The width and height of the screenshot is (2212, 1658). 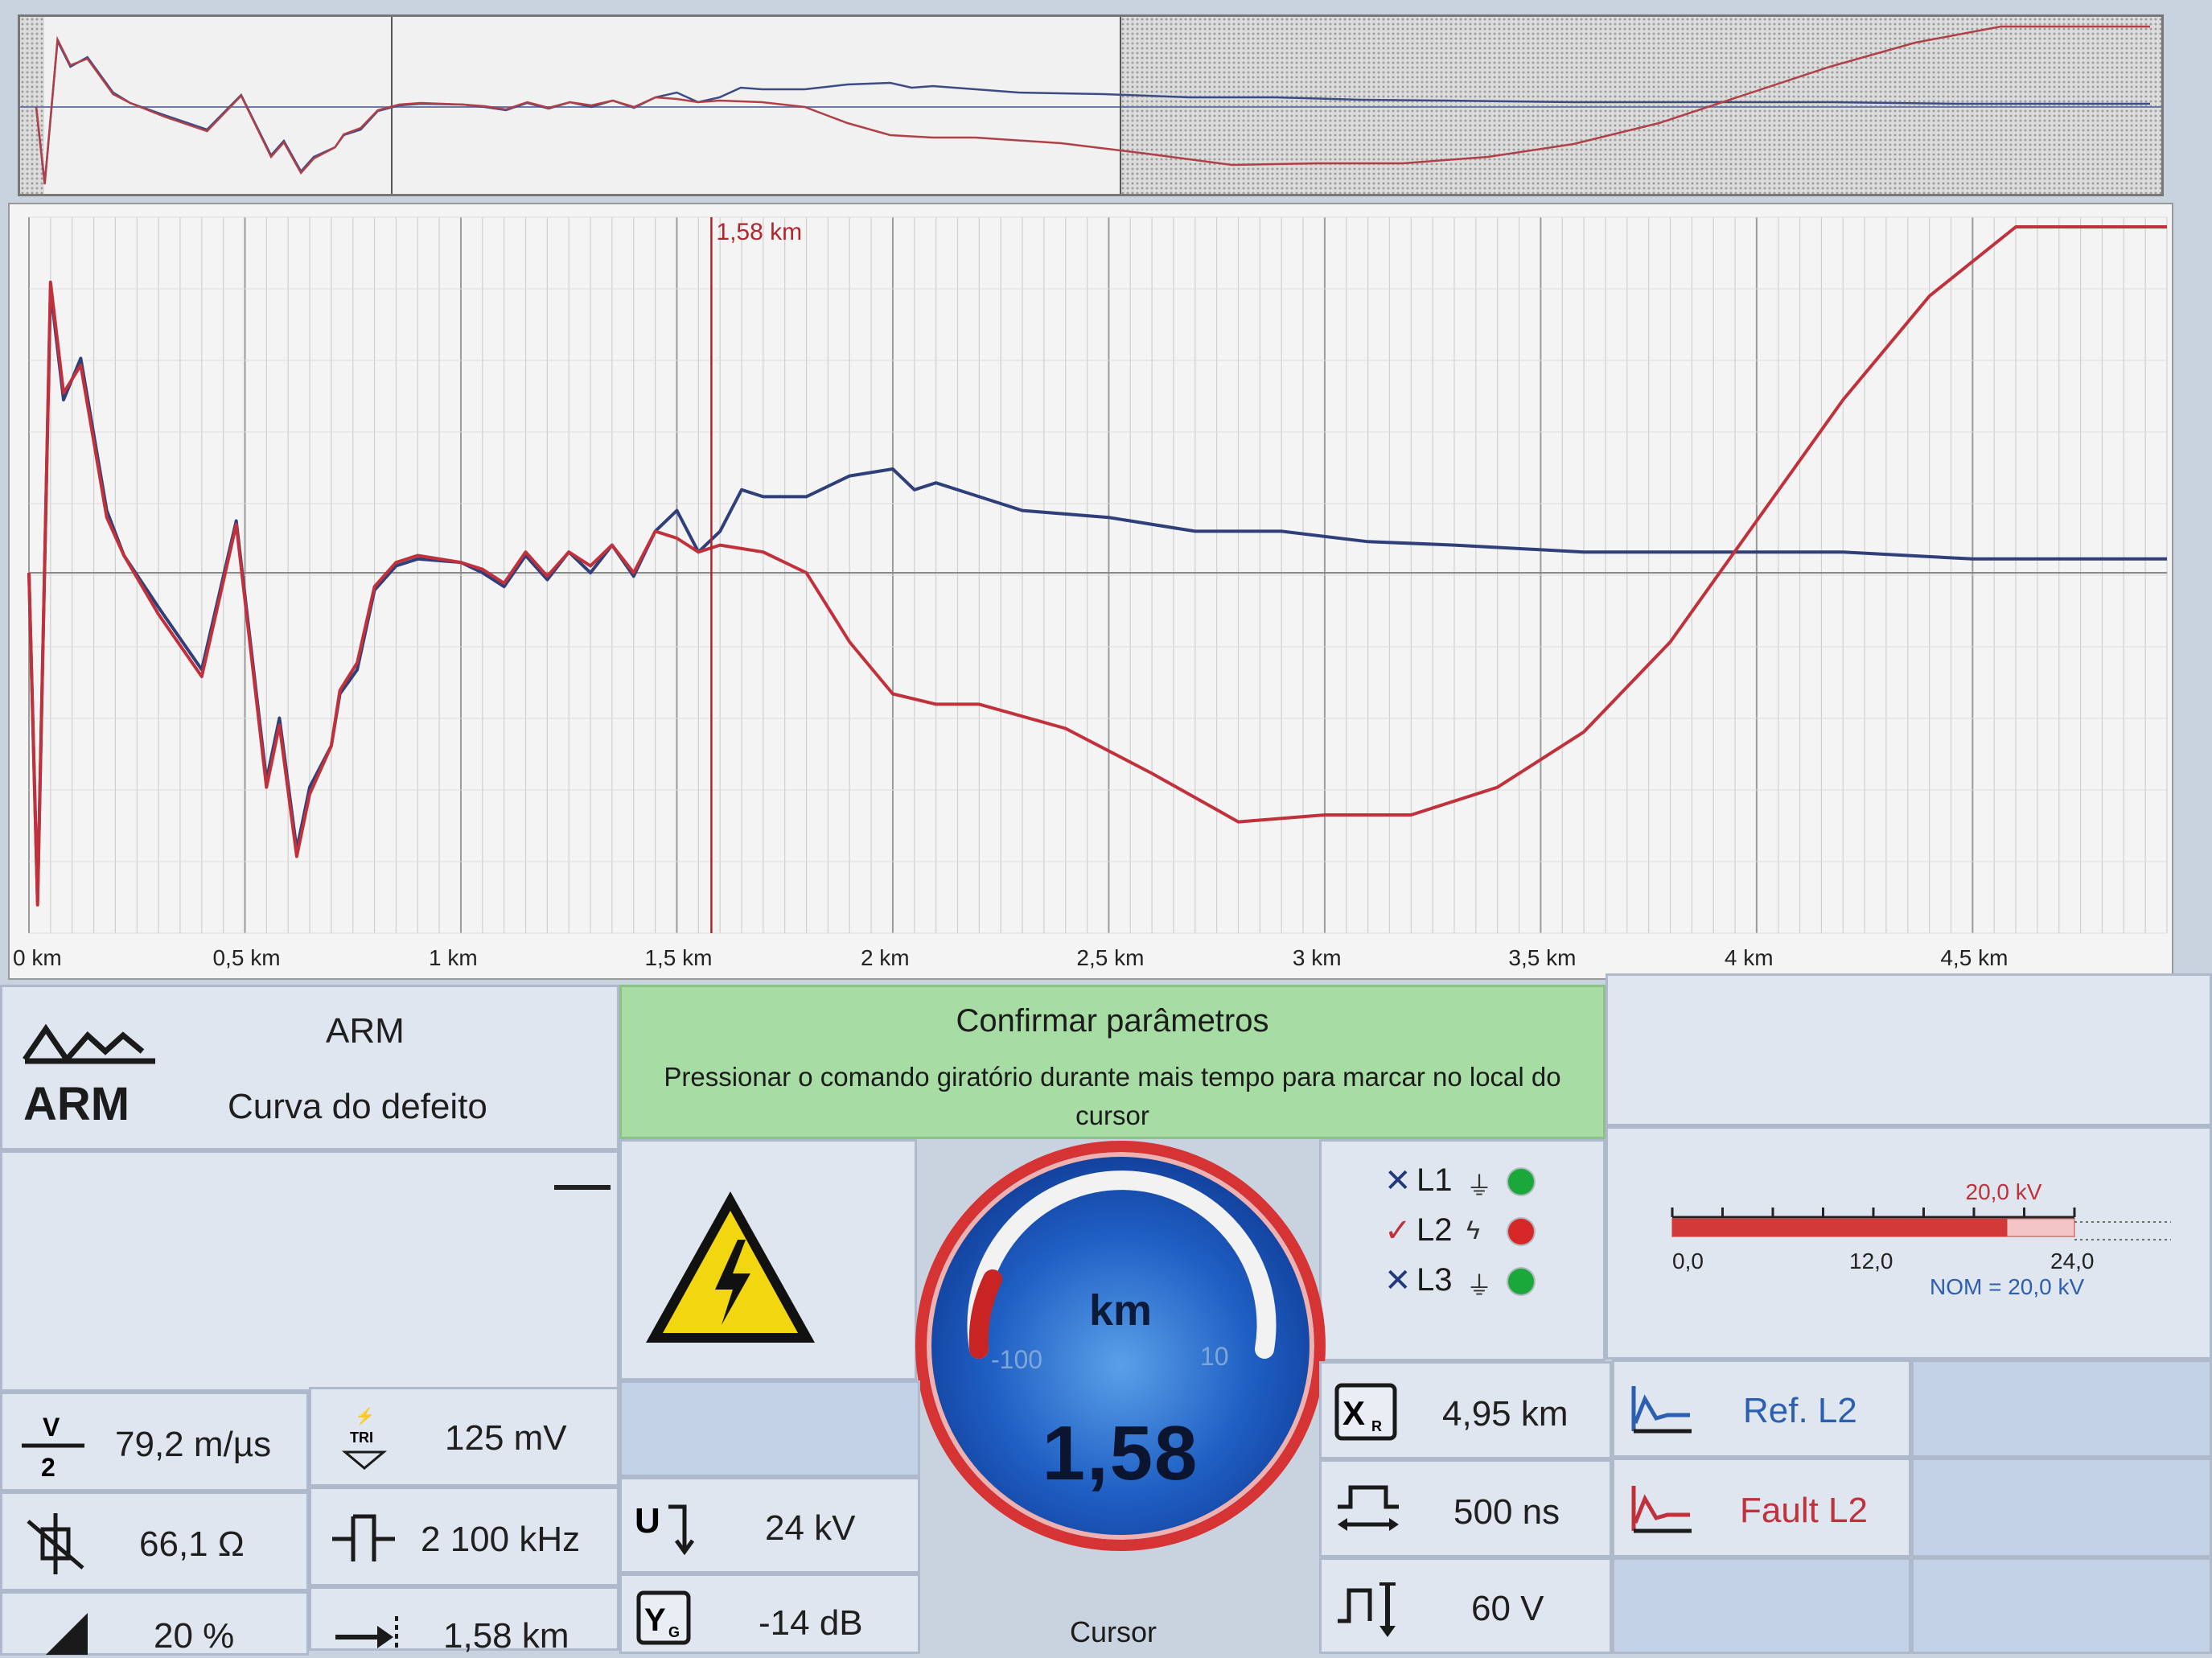 I want to click on percent-cell: 20 %, so click(x=154, y=1623).